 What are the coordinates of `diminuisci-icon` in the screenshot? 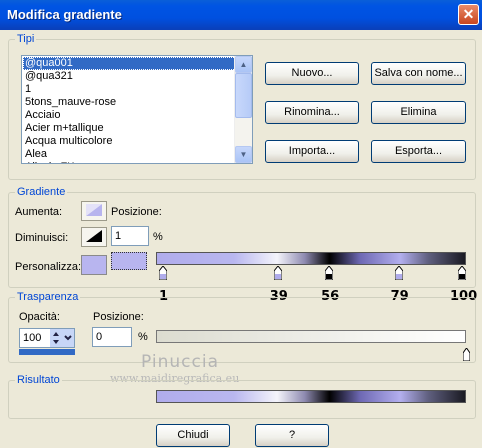 It's located at (94, 237).